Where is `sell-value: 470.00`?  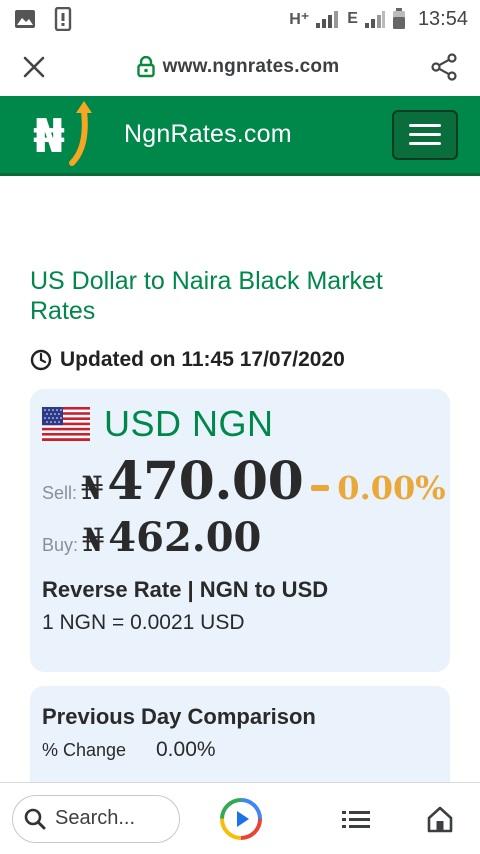 sell-value: 470.00 is located at coordinates (205, 481).